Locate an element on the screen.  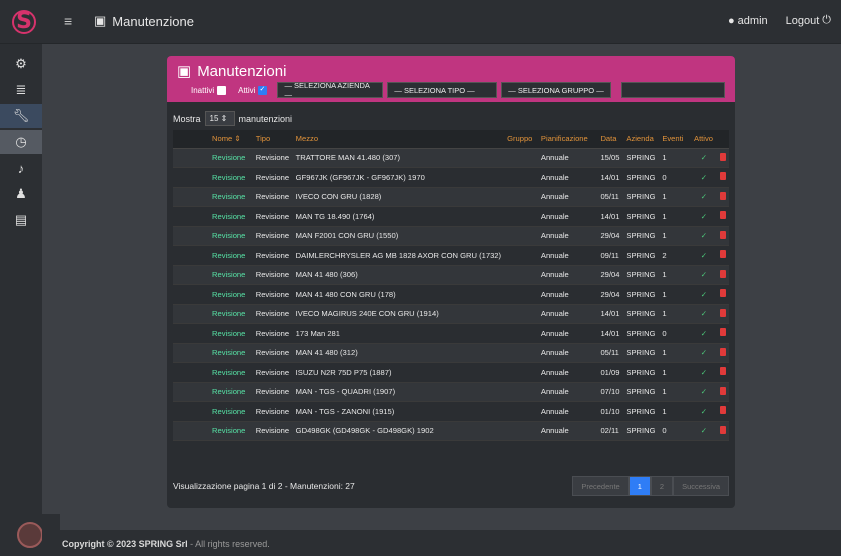
col-mezzo: Mezzo is located at coordinates (398, 139).